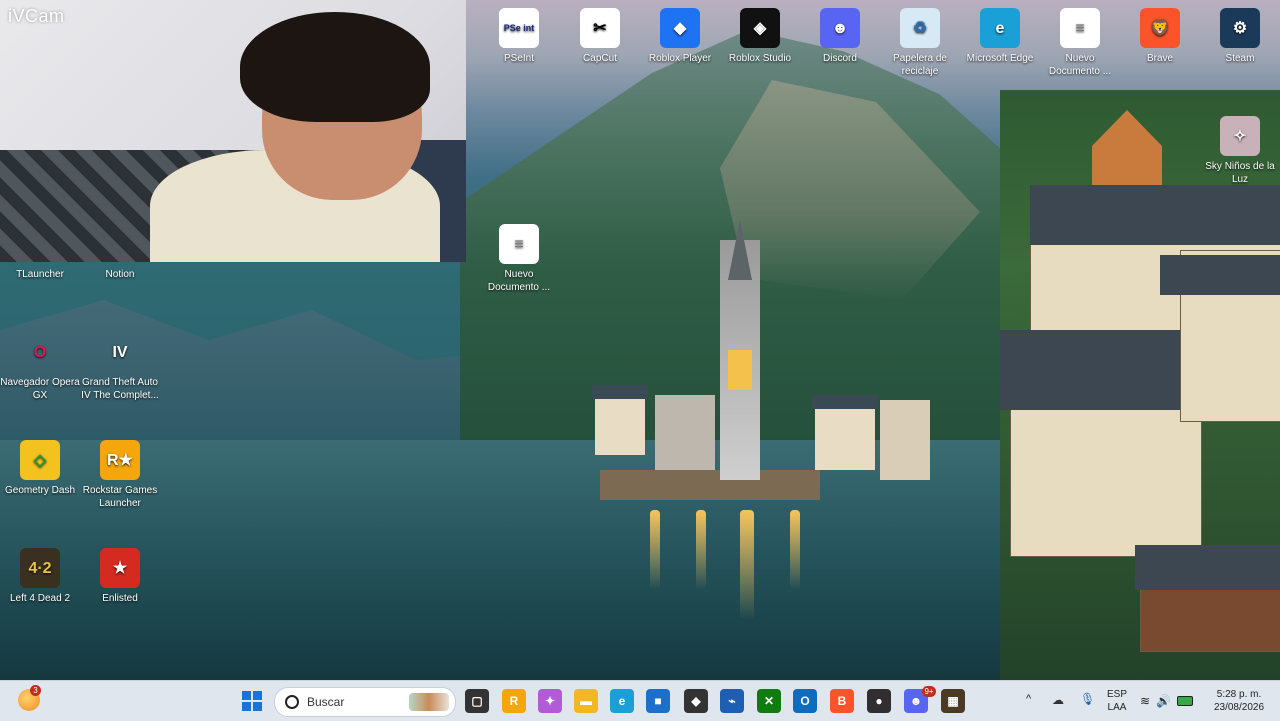 This screenshot has height=721, width=1280. What do you see at coordinates (732, 701) in the screenshot?
I see `taskbar-visual-studio-button: ⌁` at bounding box center [732, 701].